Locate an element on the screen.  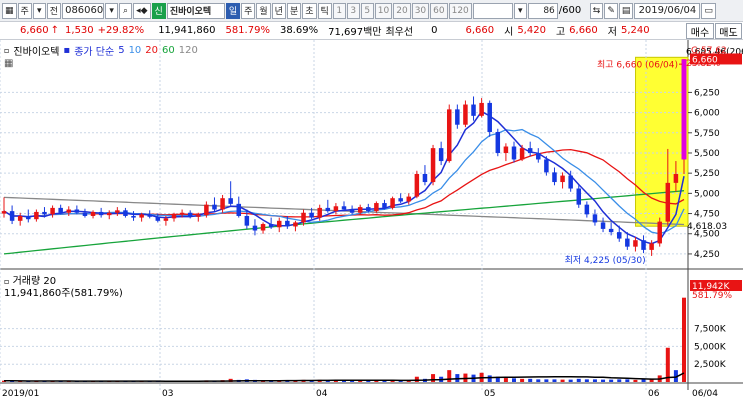
search-icon: ⌕ is located at coordinates (126, 10).